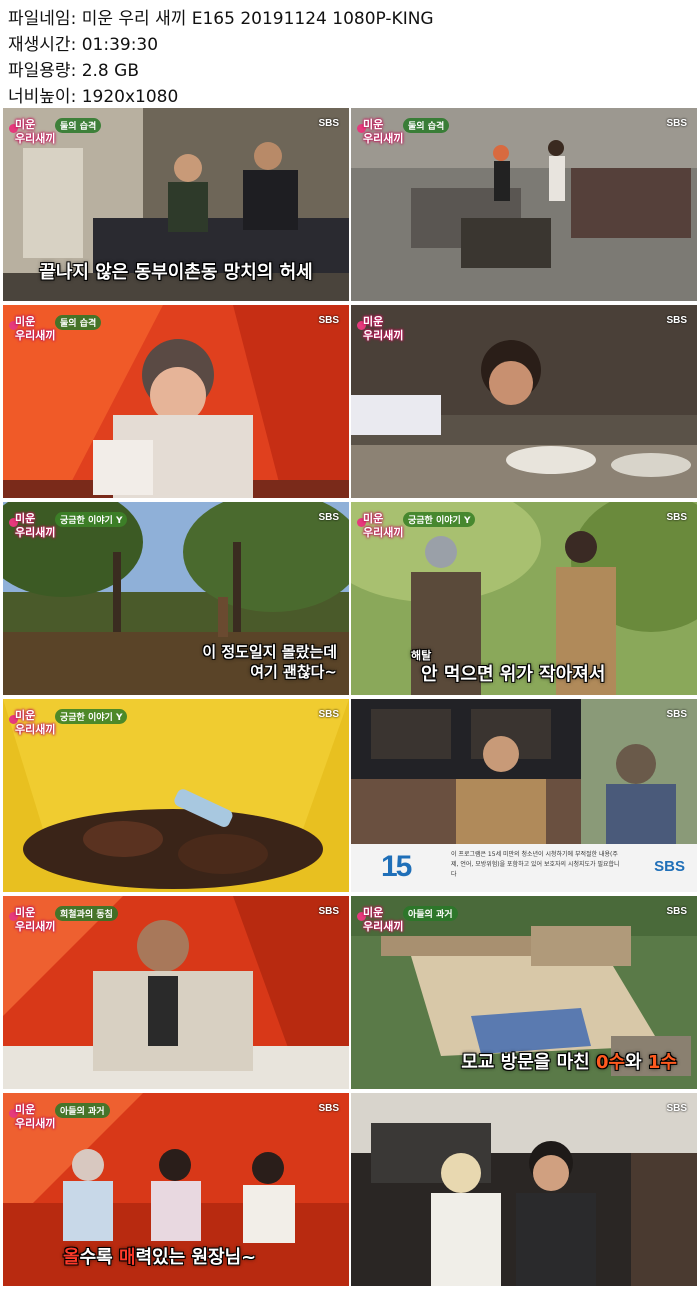 The height and width of the screenshot is (1290, 700). What do you see at coordinates (662, 1062) in the screenshot?
I see `subtitle-highlight: 1수` at bounding box center [662, 1062].